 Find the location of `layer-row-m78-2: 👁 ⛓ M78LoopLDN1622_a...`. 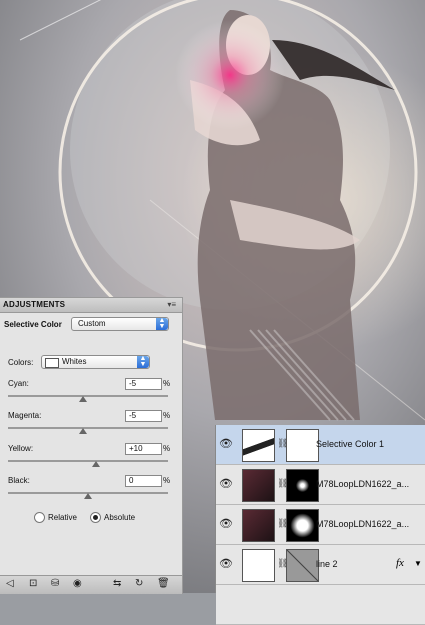

layer-row-m78-2: 👁 ⛓ M78LoopLDN1622_a... is located at coordinates (320, 525).